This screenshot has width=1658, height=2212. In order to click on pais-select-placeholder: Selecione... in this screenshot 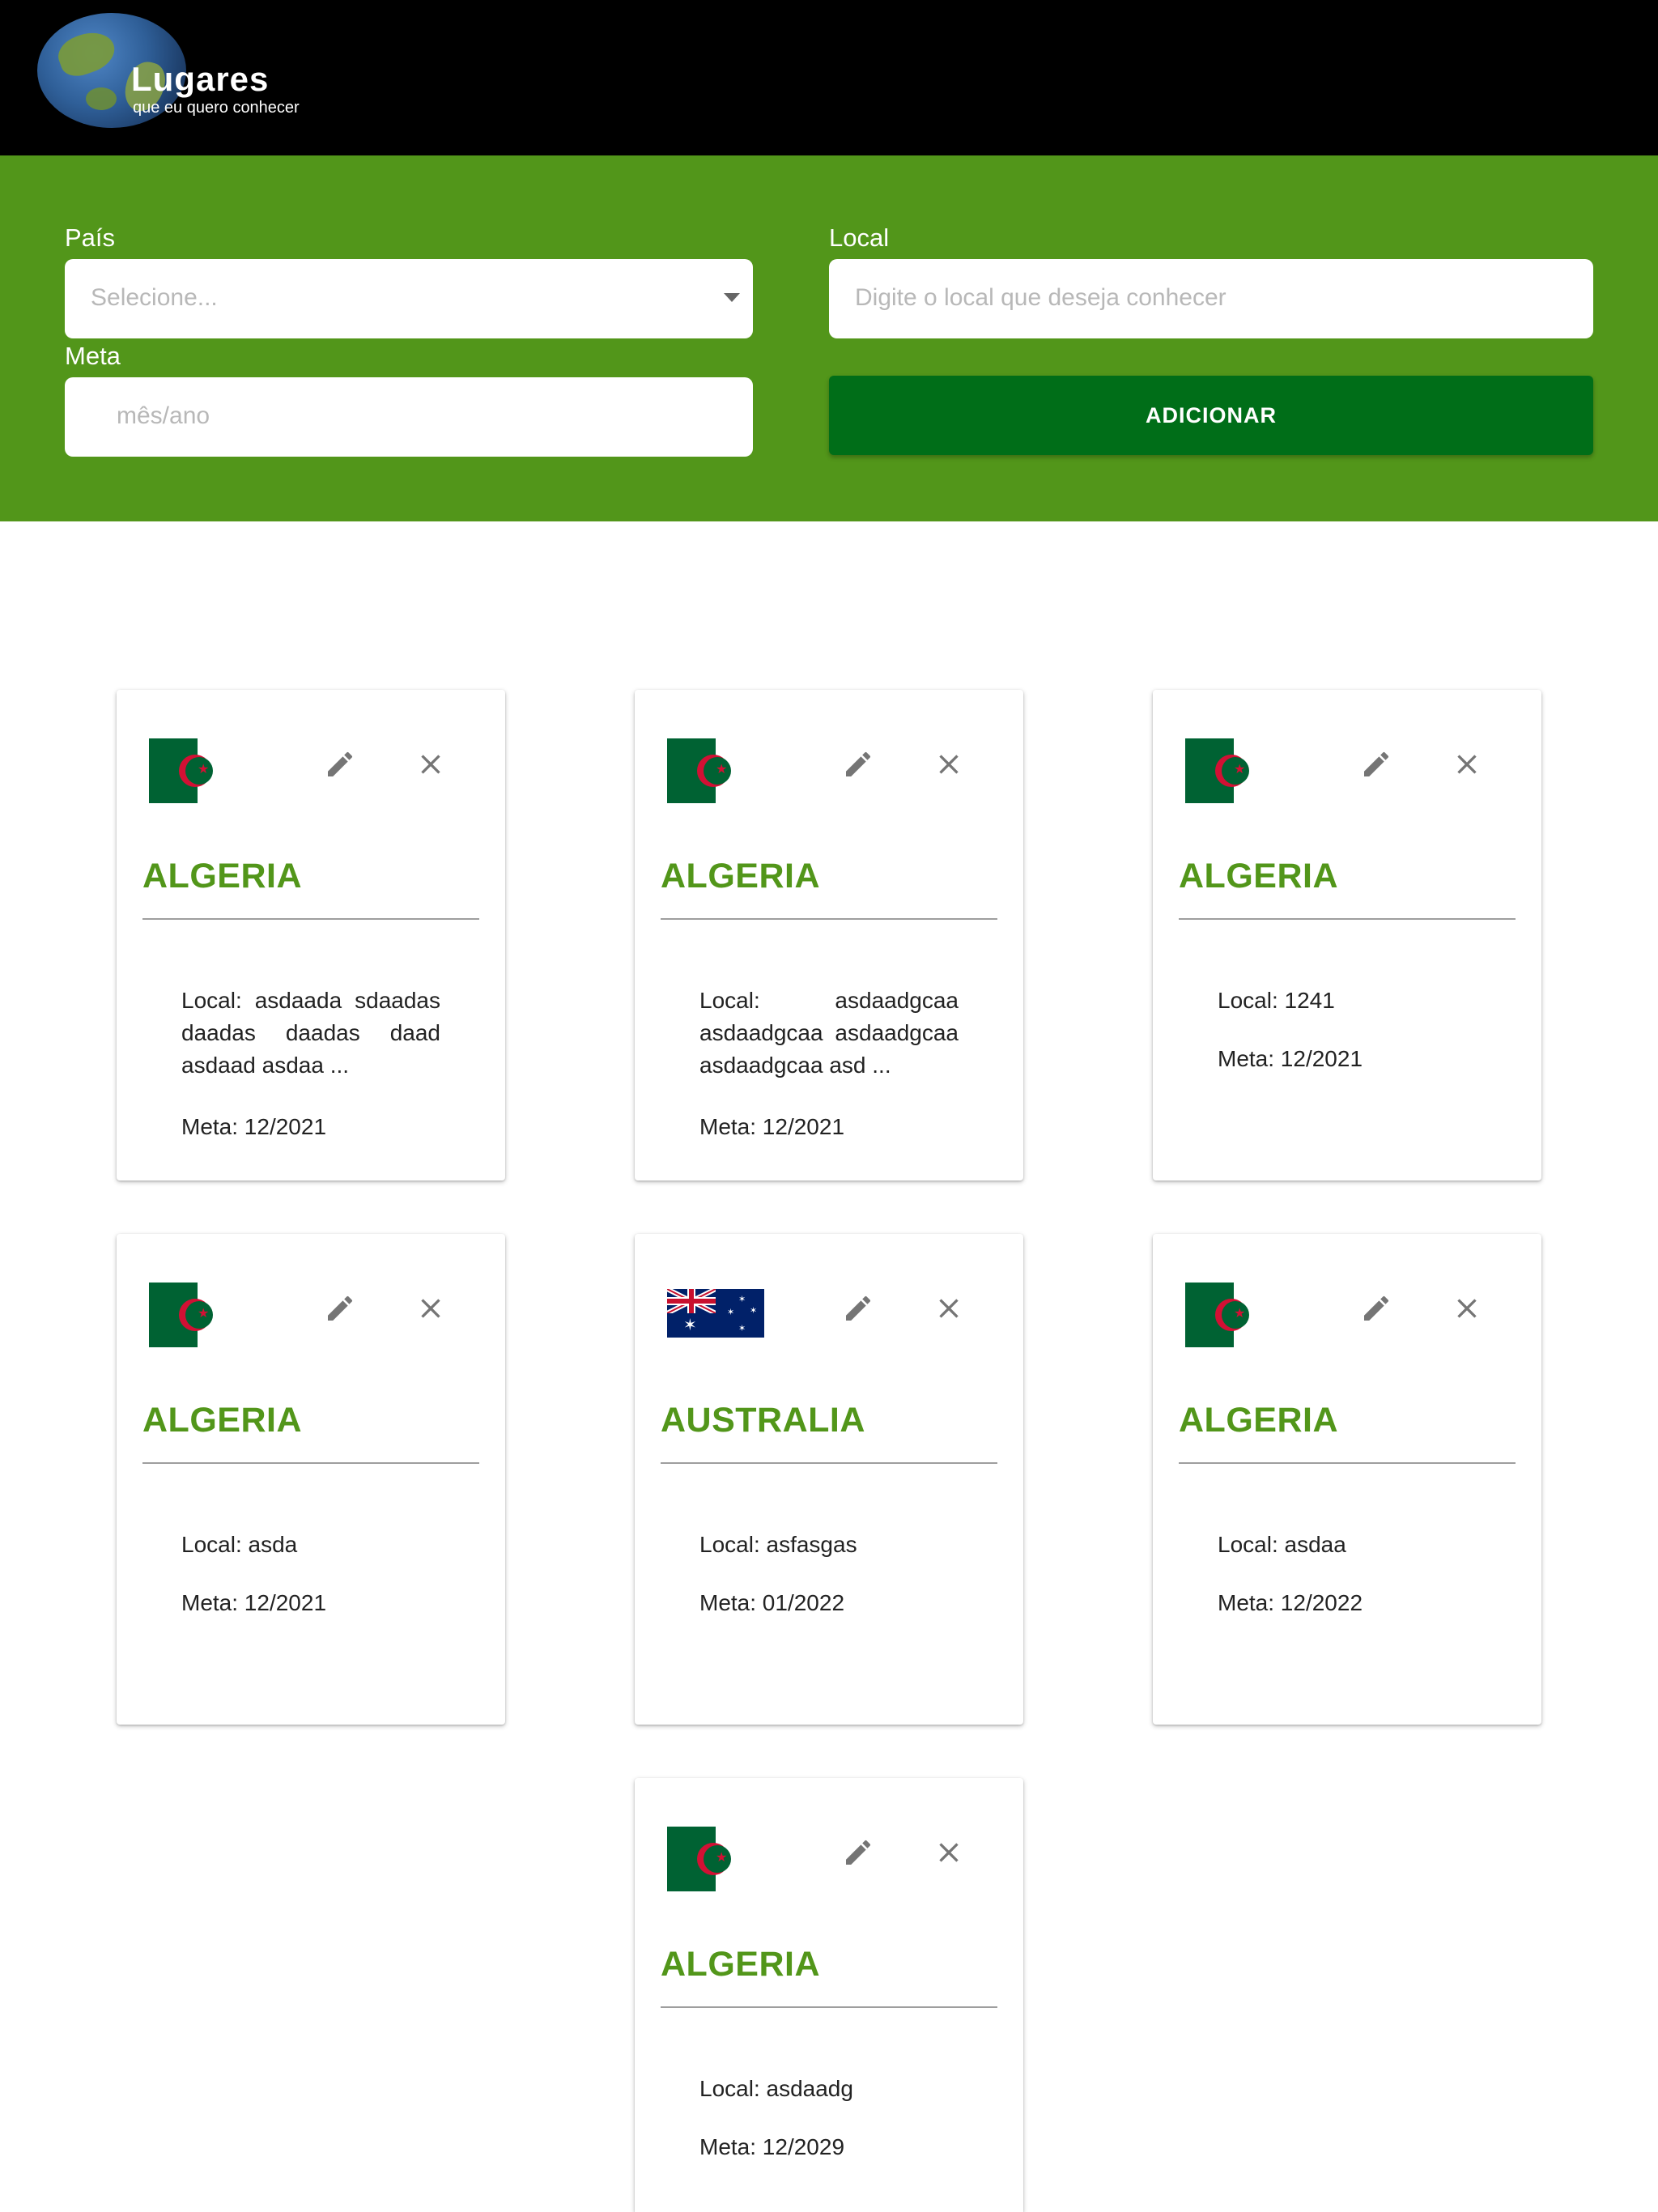, I will do `click(154, 297)`.